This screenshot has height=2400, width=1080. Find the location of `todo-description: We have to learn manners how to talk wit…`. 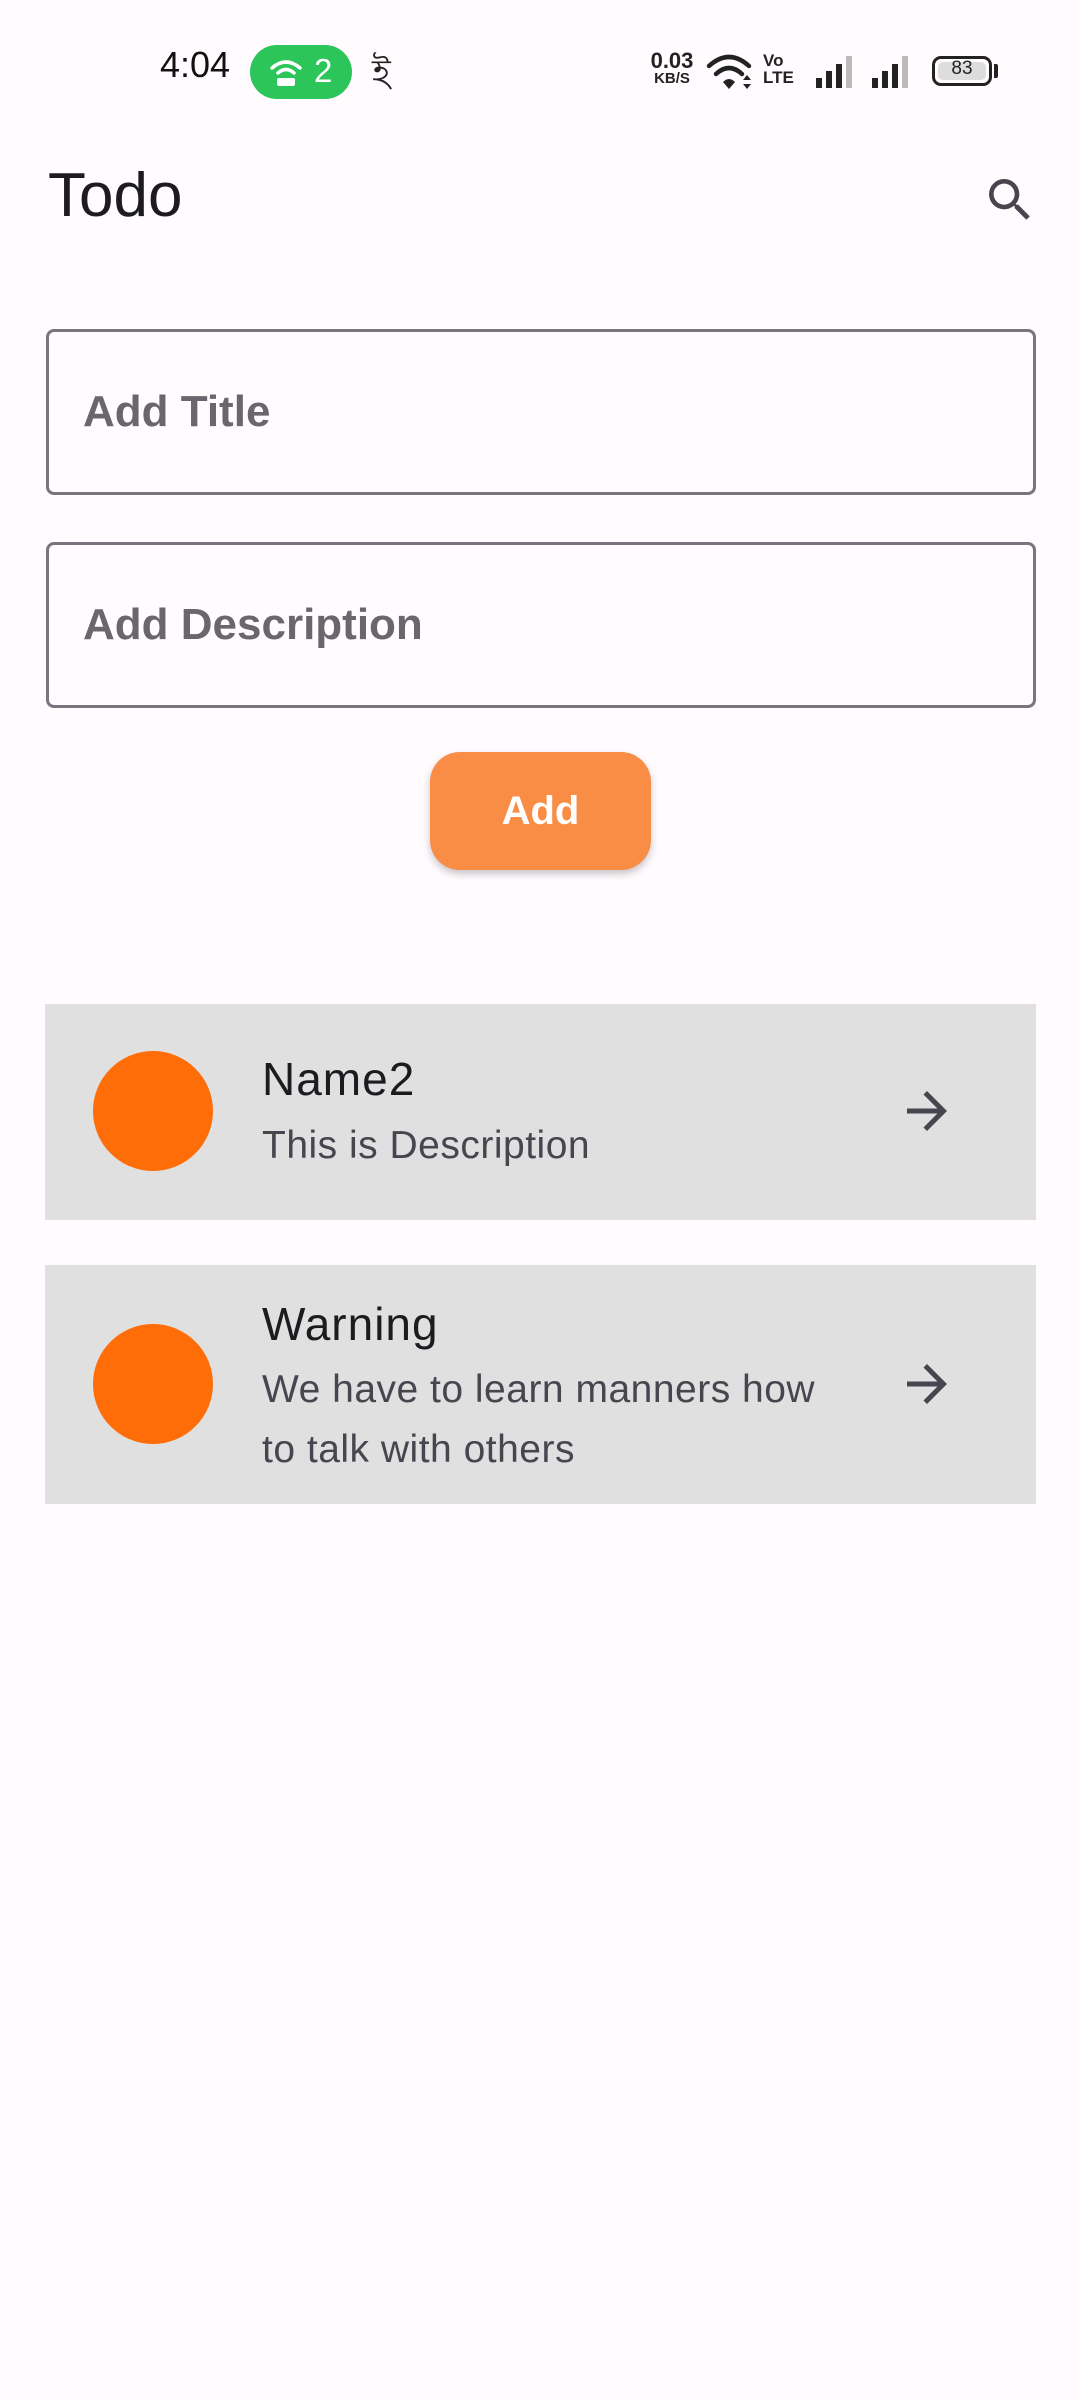

todo-description: We have to learn manners how to talk wit… is located at coordinates (539, 1419).